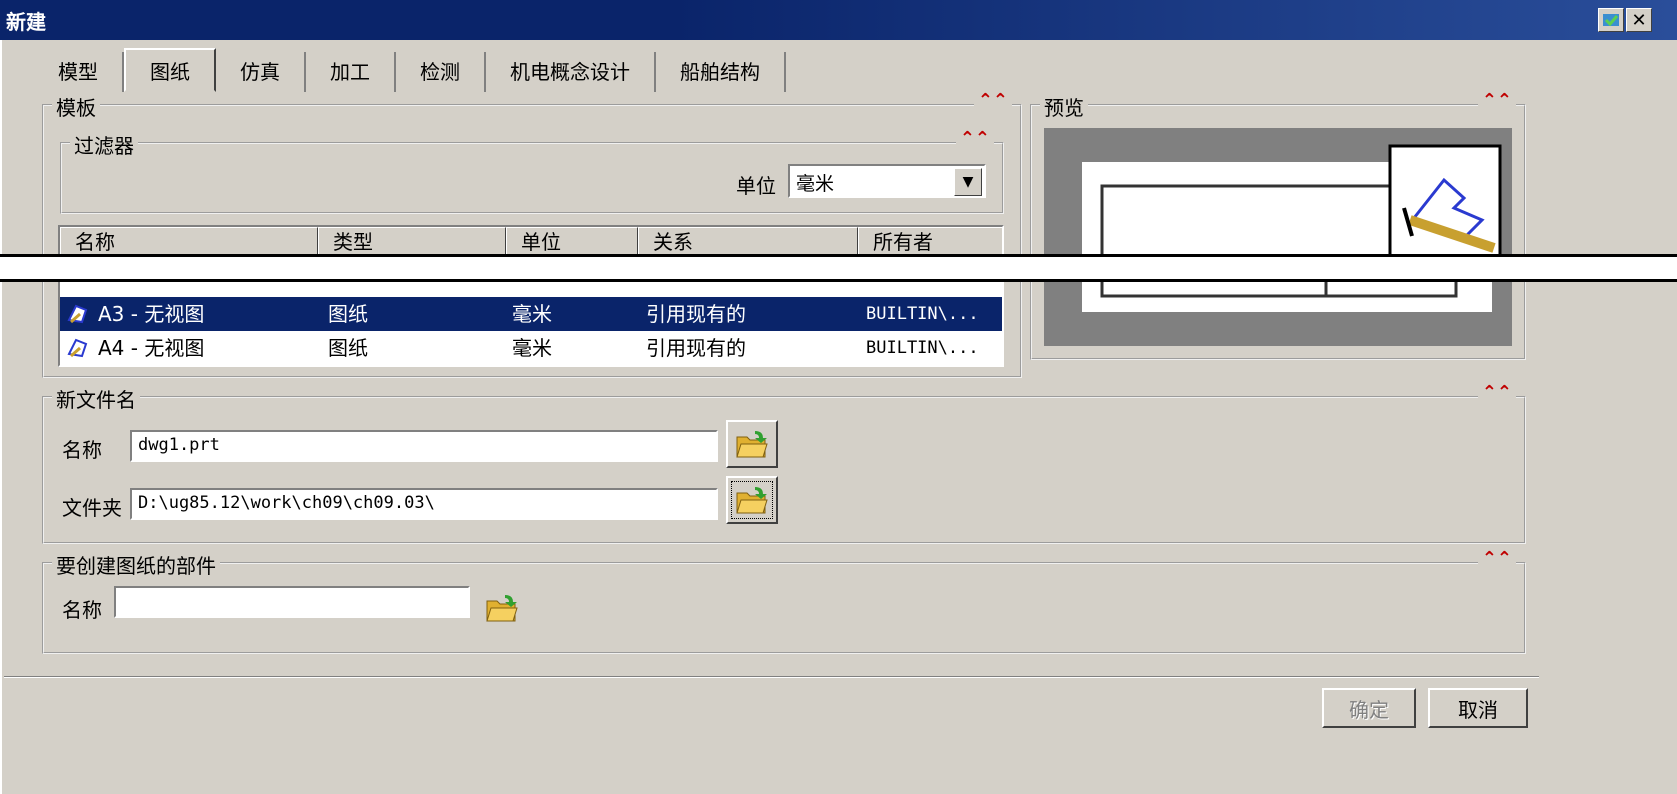 Image resolution: width=1677 pixels, height=794 pixels. What do you see at coordinates (974, 138) in the screenshot?
I see `collapse-filter-icon: ⌃⌃` at bounding box center [974, 138].